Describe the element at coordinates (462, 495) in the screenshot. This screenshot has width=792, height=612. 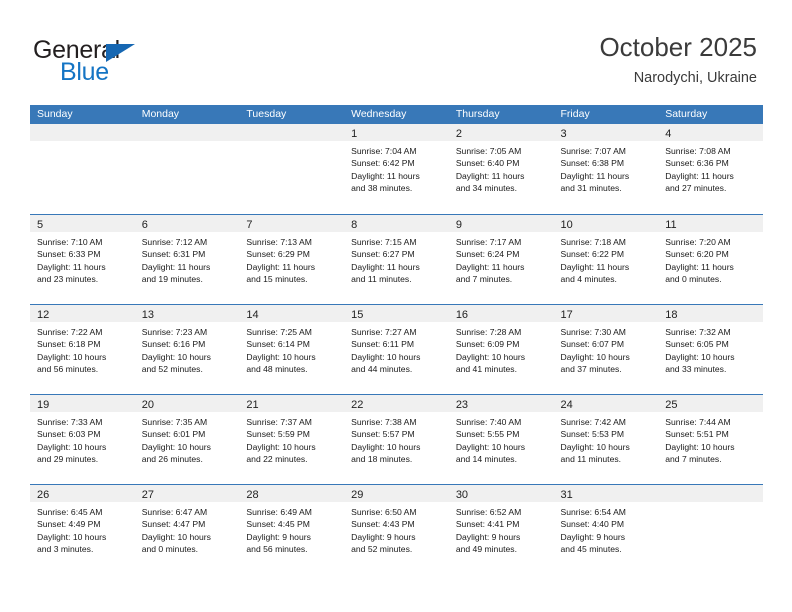
I see `day-number: 30` at that location.